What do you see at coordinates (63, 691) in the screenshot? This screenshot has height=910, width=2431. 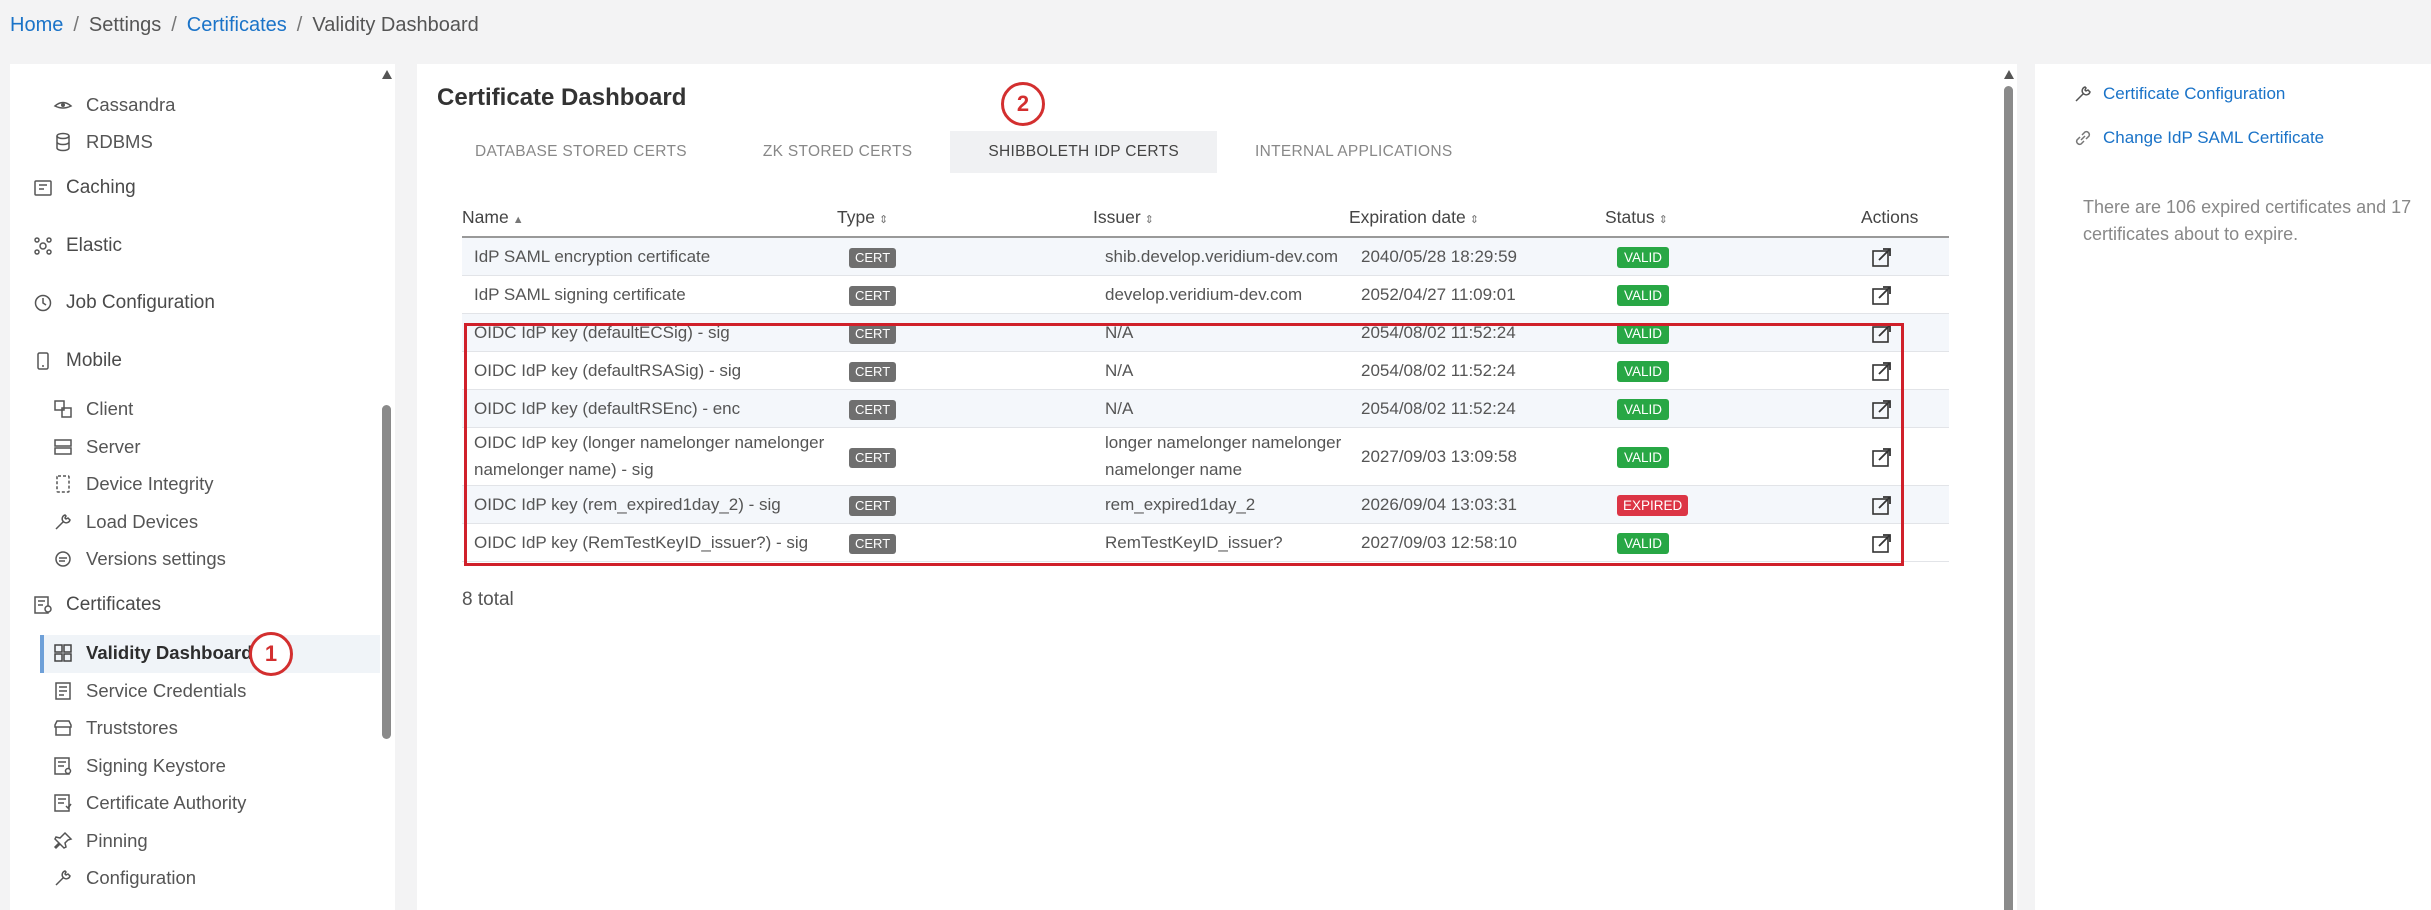 I see `document-icon` at bounding box center [63, 691].